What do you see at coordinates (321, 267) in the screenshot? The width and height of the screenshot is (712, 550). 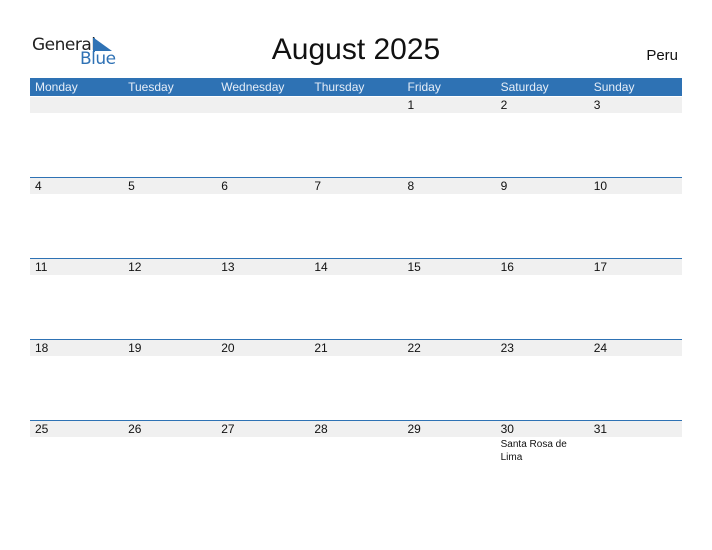 I see `day-cell: 14` at bounding box center [321, 267].